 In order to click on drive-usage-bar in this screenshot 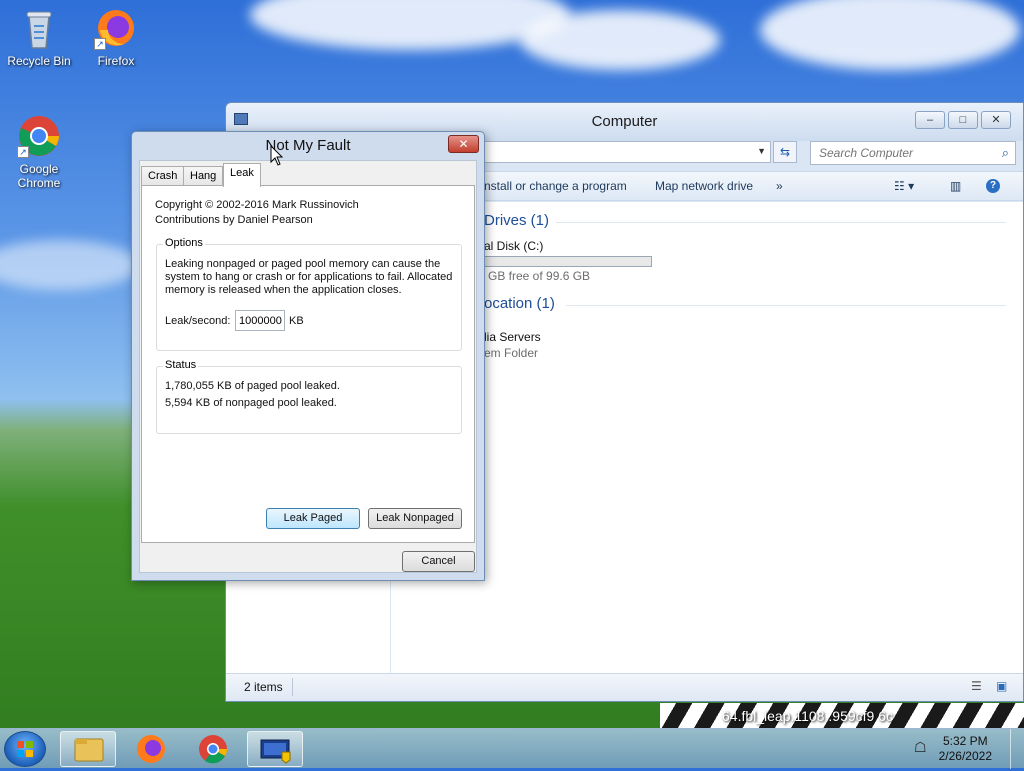, I will do `click(568, 261)`.